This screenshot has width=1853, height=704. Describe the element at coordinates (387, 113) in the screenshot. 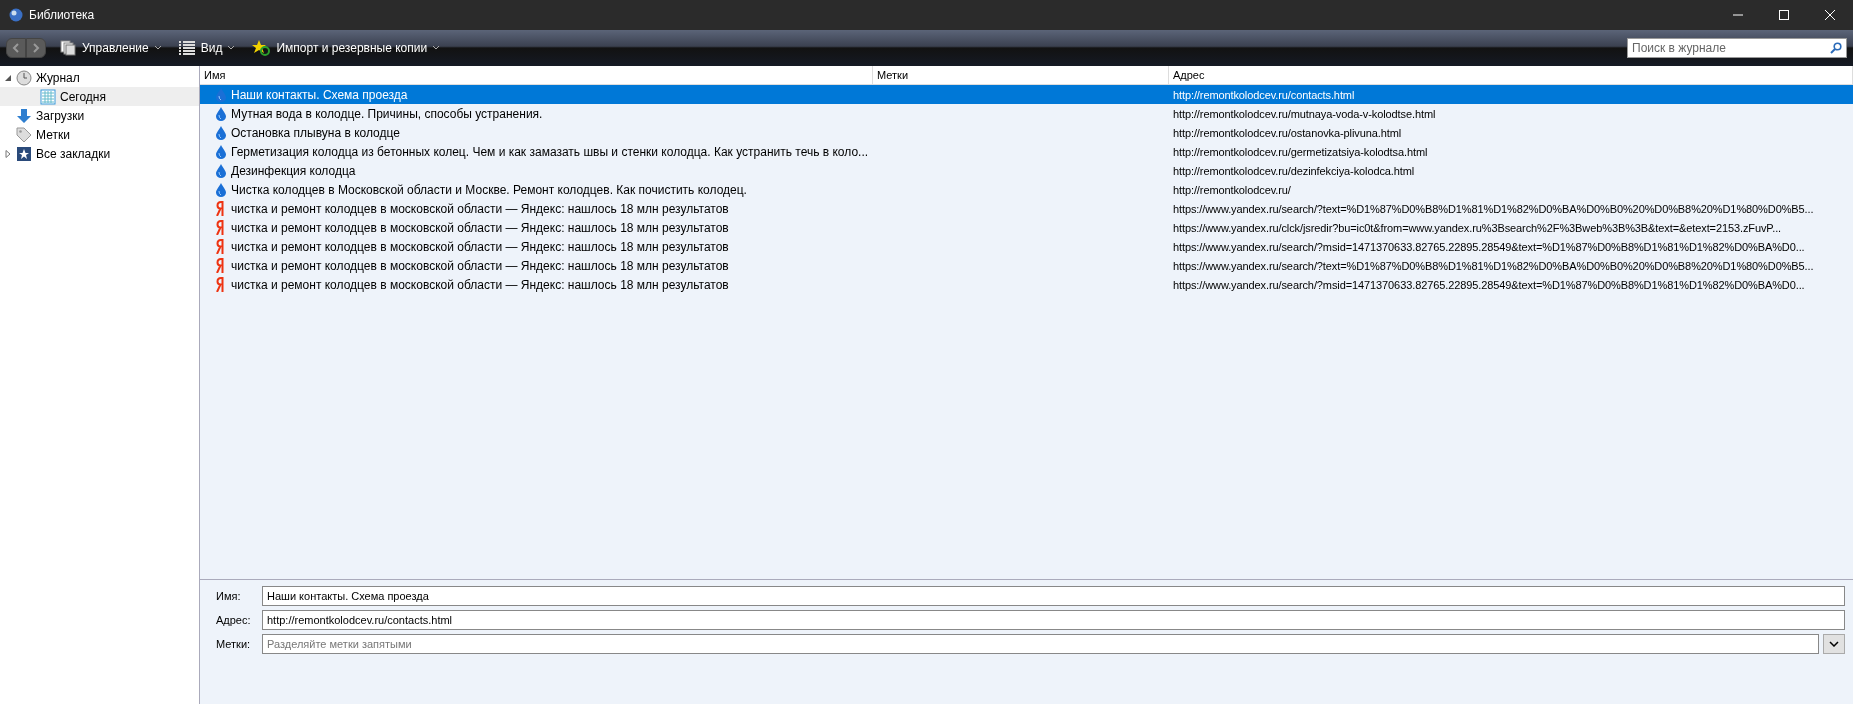

I see `table-cell: Мутная вода в колодце. Причины, способы устранения.` at that location.